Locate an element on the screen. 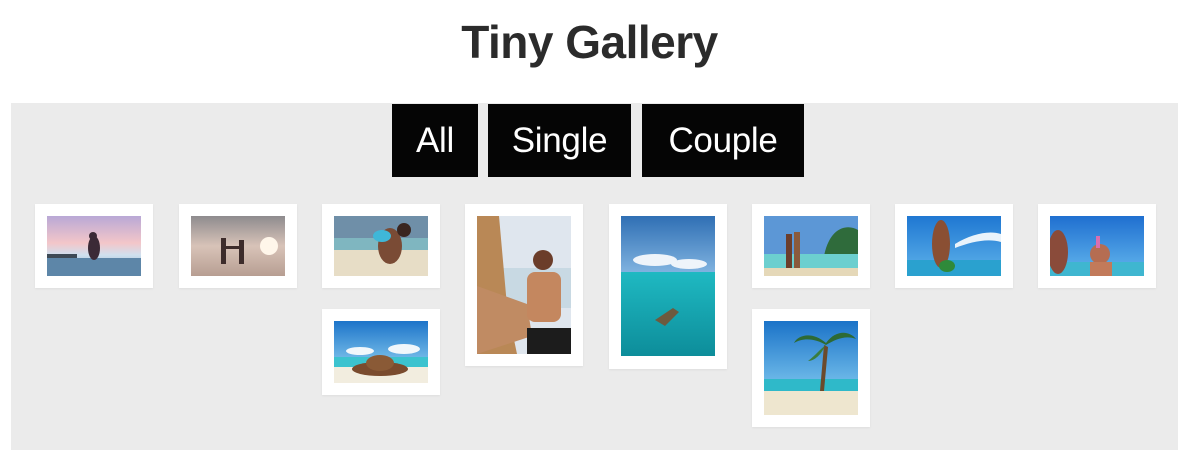 This screenshot has height=450, width=1179. couple-silhouette-sunset-photo is located at coordinates (94, 246).